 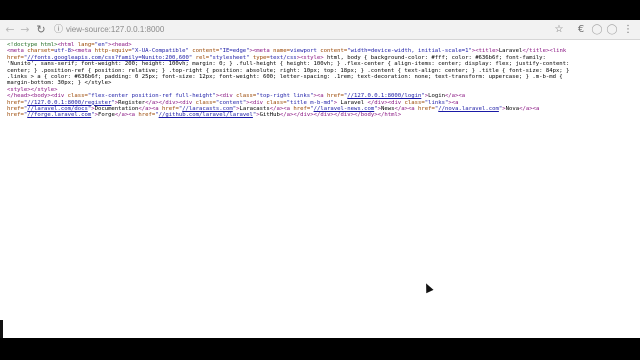 What do you see at coordinates (58, 30) in the screenshot?
I see `page-info-icon: ⓘ` at bounding box center [58, 30].